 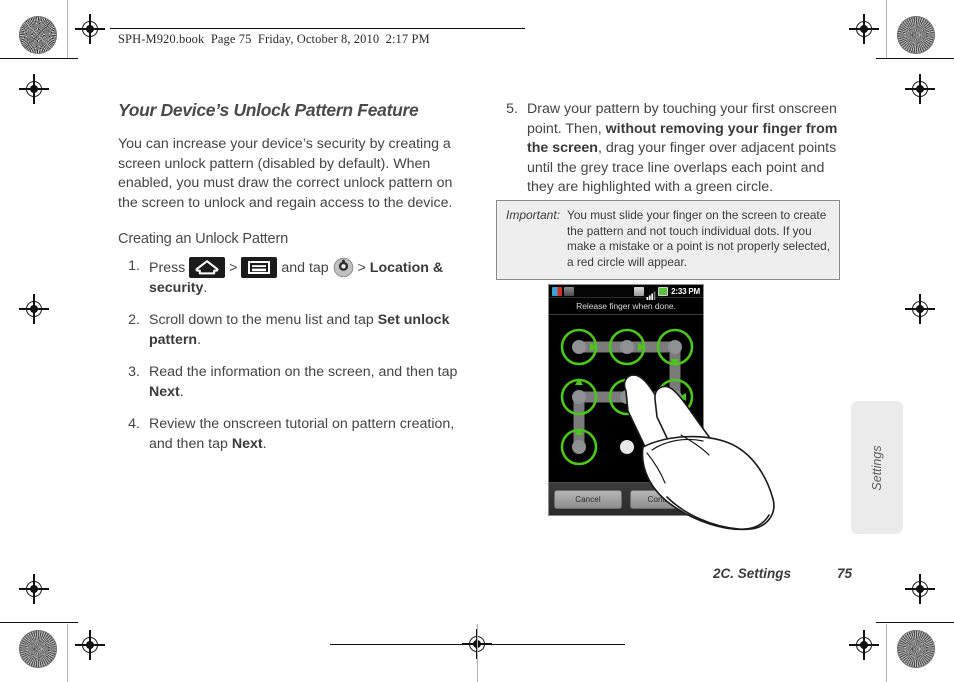 I want to click on camera-icon, so click(x=569, y=291).